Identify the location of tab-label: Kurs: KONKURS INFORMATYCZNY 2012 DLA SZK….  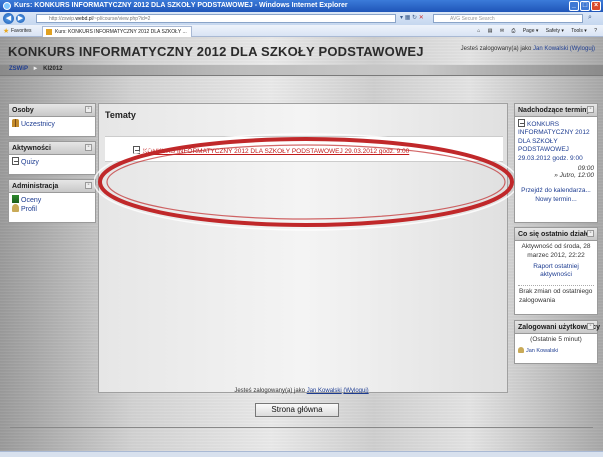
(121, 32).